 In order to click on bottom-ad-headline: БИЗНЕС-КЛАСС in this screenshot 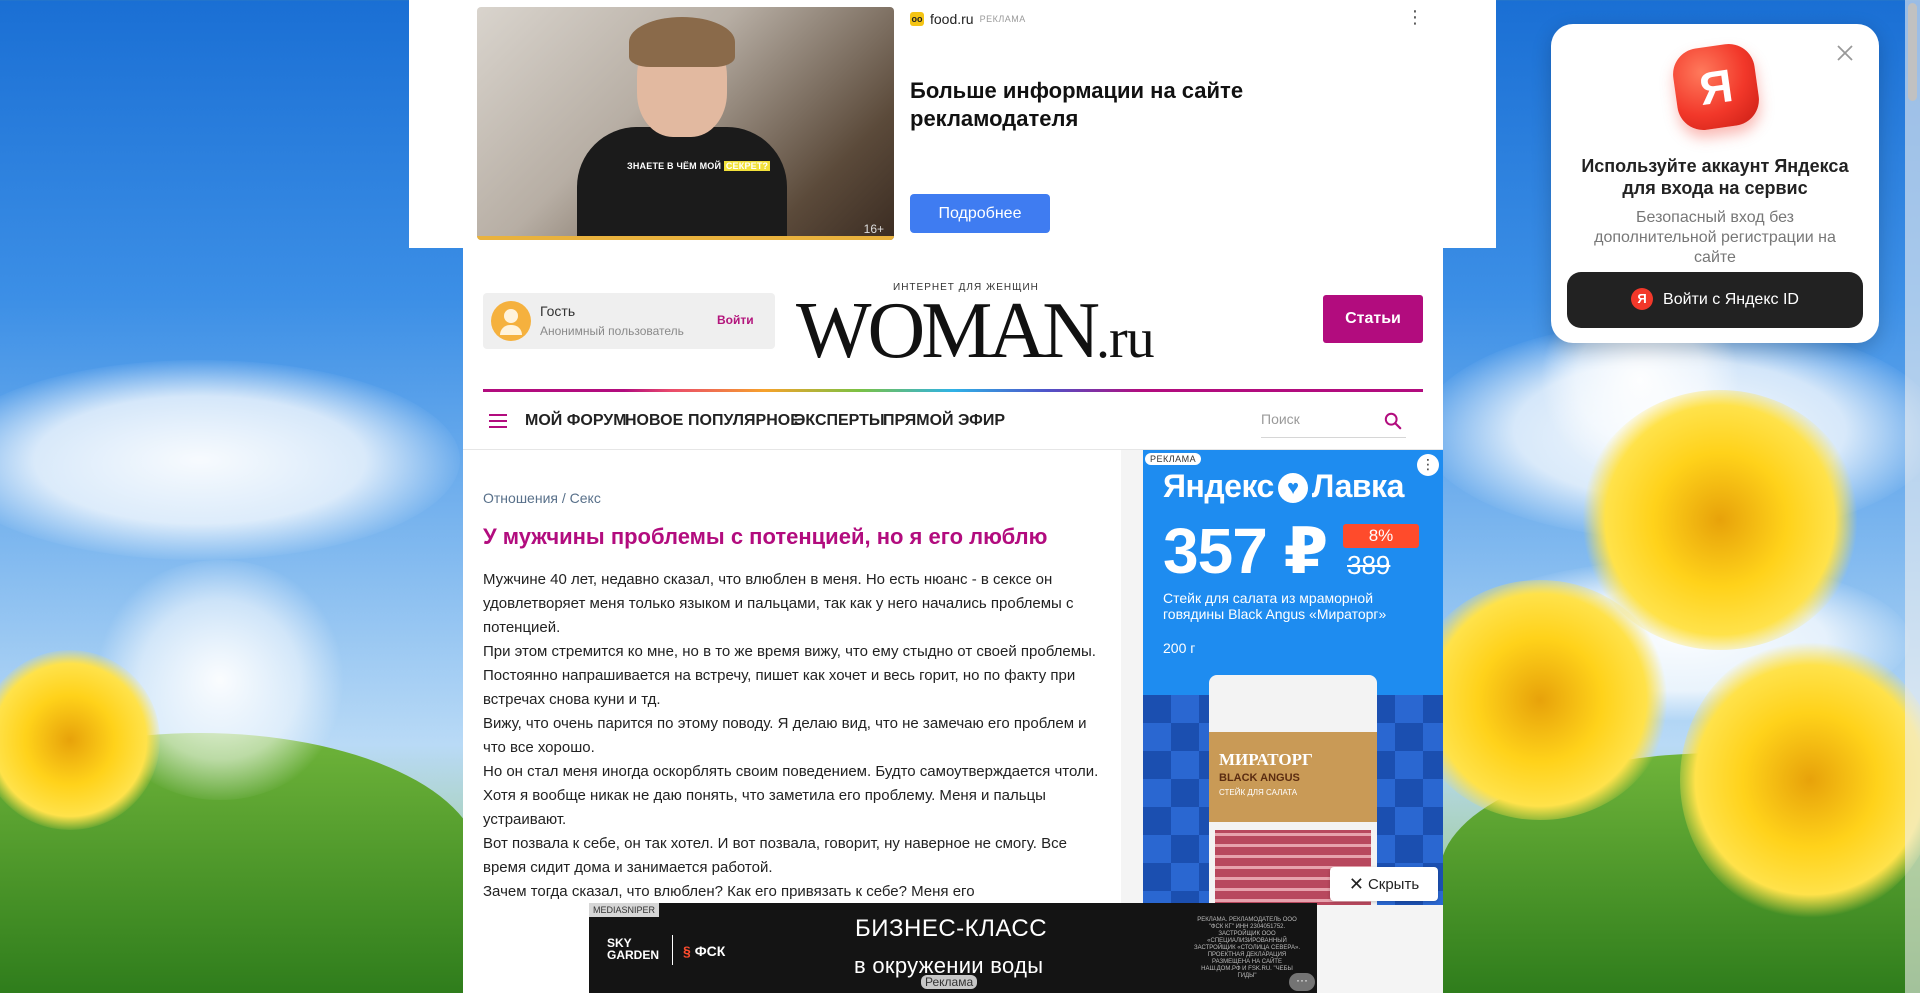, I will do `click(951, 928)`.